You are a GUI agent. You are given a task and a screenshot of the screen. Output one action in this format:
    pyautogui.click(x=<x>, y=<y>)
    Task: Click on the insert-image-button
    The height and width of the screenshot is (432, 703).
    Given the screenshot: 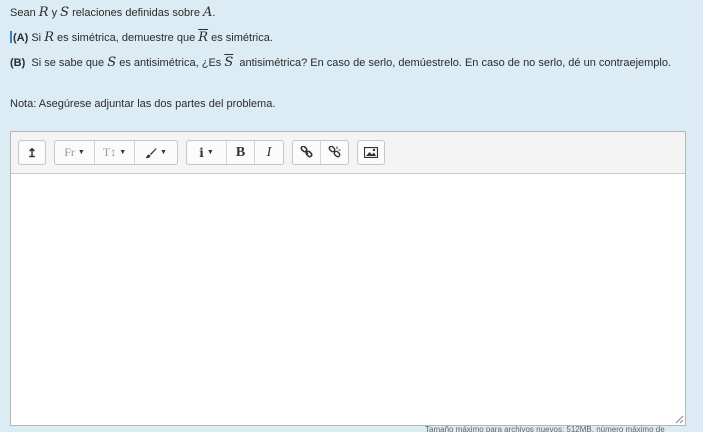 What is the action you would take?
    pyautogui.click(x=371, y=152)
    